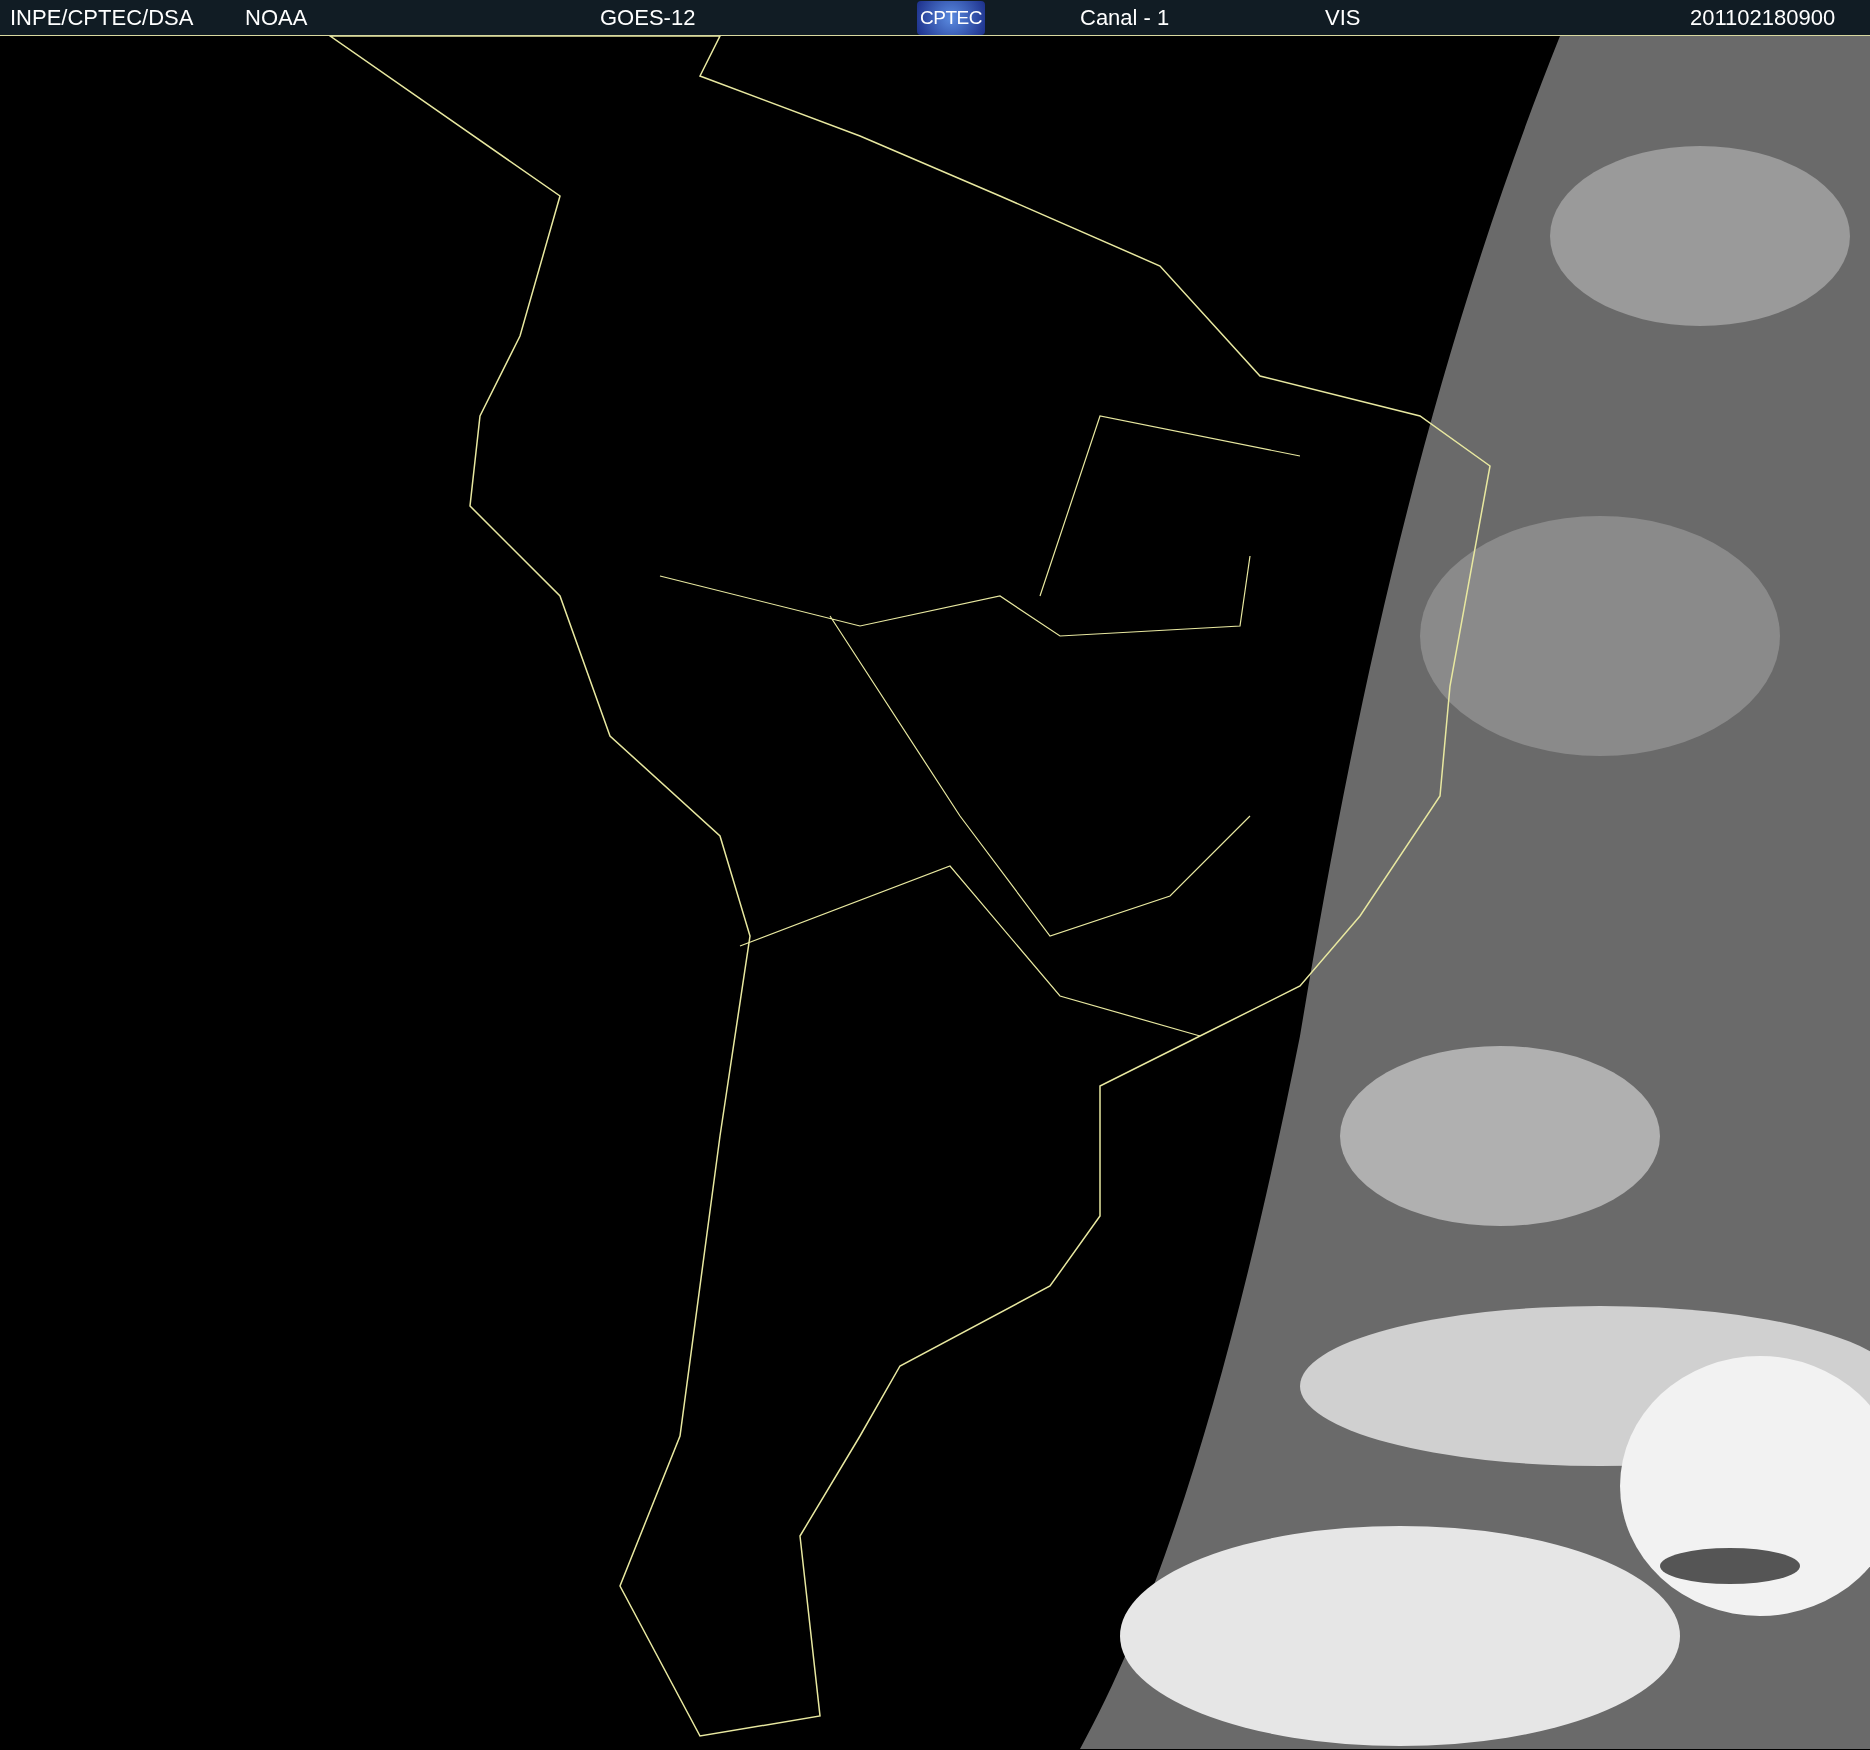 The width and height of the screenshot is (1870, 1750). Describe the element at coordinates (951, 18) in the screenshot. I see `logo: CPTEC` at that location.